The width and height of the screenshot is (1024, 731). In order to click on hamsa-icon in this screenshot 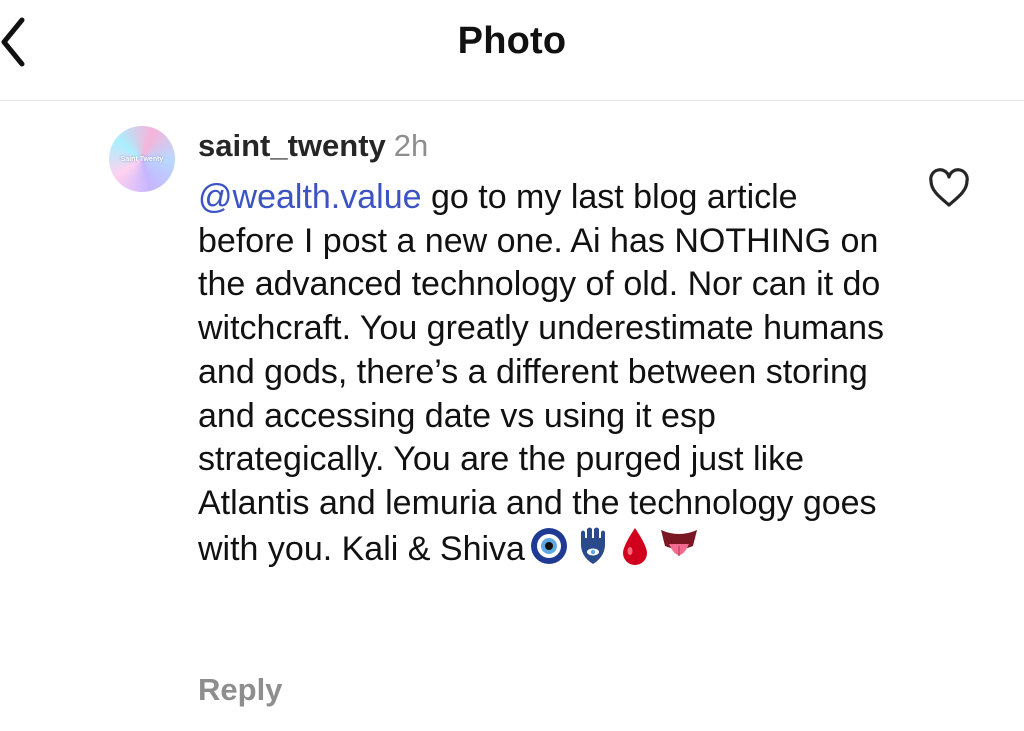, I will do `click(593, 552)`.